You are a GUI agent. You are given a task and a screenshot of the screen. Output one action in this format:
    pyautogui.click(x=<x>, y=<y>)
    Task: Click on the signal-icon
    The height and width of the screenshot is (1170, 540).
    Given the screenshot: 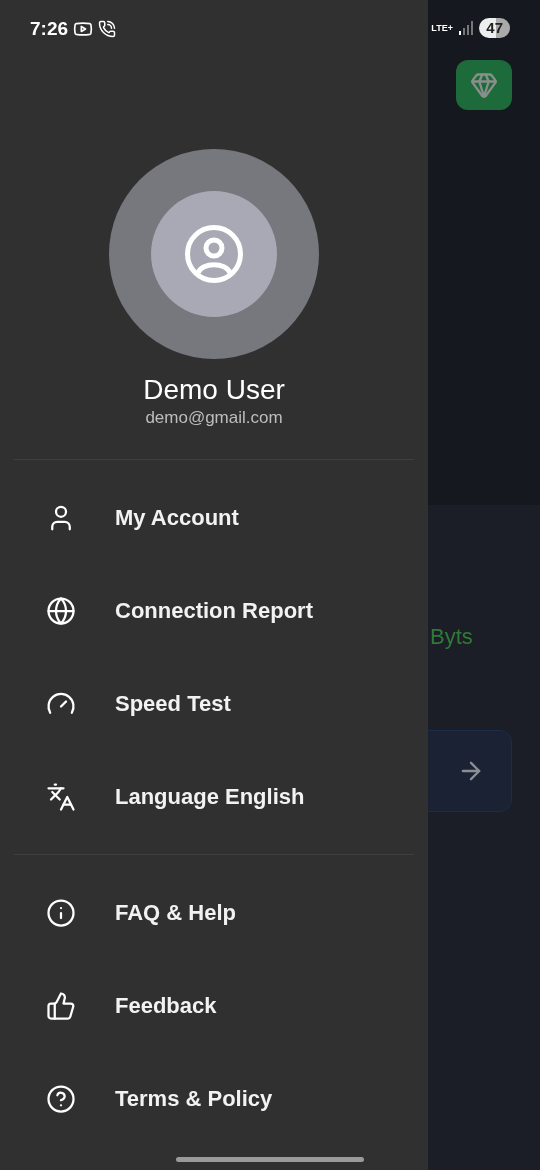 What is the action you would take?
    pyautogui.click(x=466, y=28)
    